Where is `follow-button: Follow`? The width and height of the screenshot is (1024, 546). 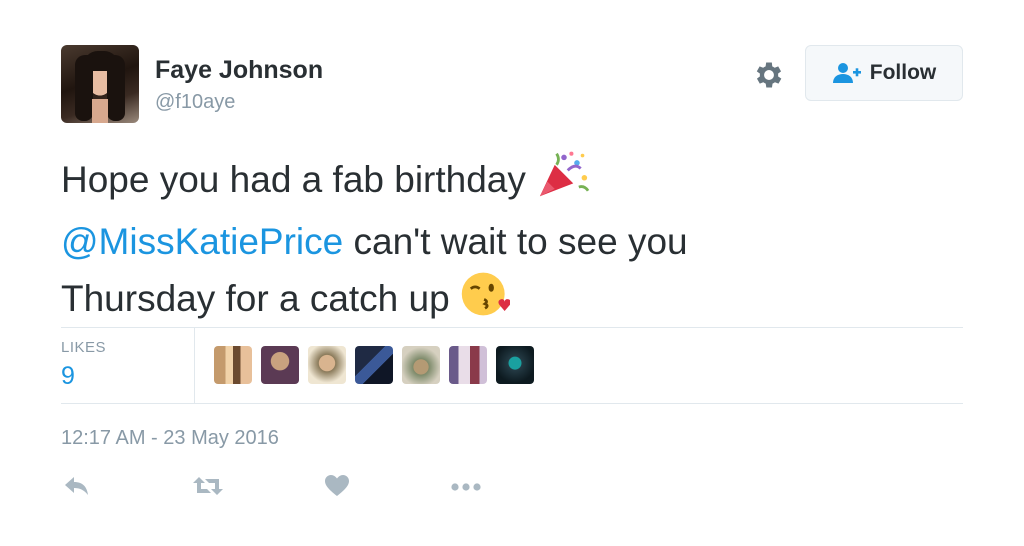 follow-button: Follow is located at coordinates (884, 73).